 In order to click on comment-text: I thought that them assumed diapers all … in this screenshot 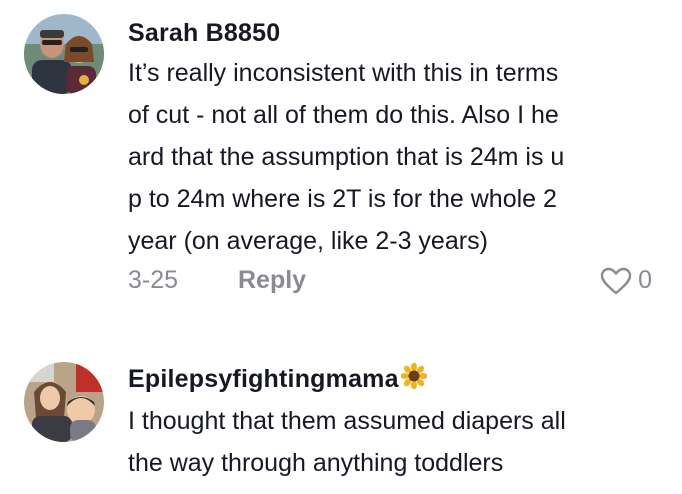, I will do `click(390, 442)`.